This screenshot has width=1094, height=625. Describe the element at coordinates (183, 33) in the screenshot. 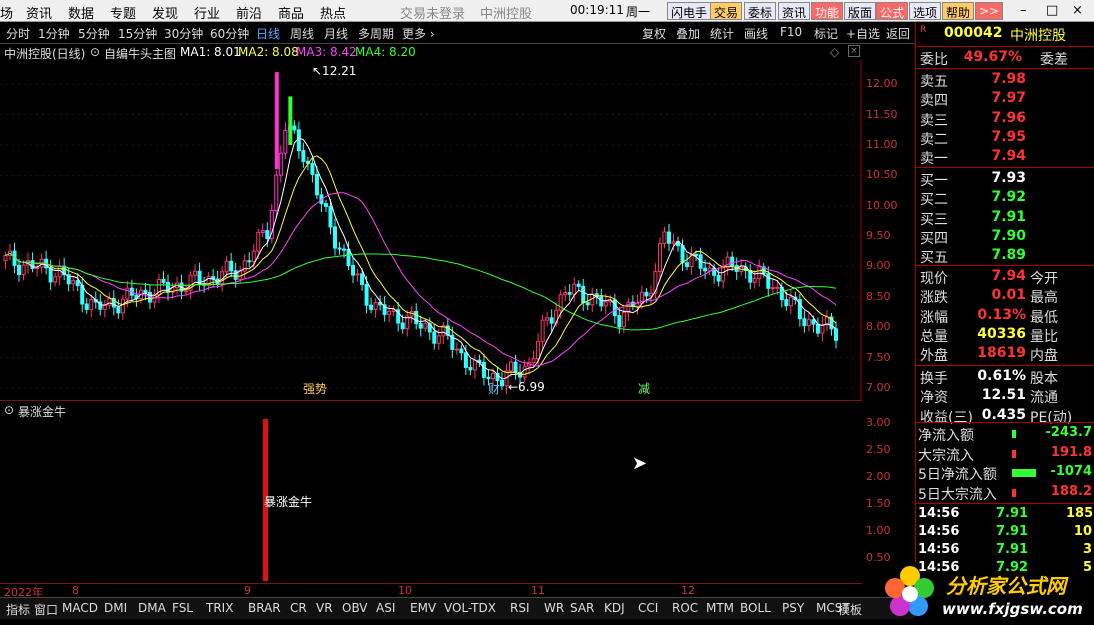

I see `period-30min: 30分钟` at that location.